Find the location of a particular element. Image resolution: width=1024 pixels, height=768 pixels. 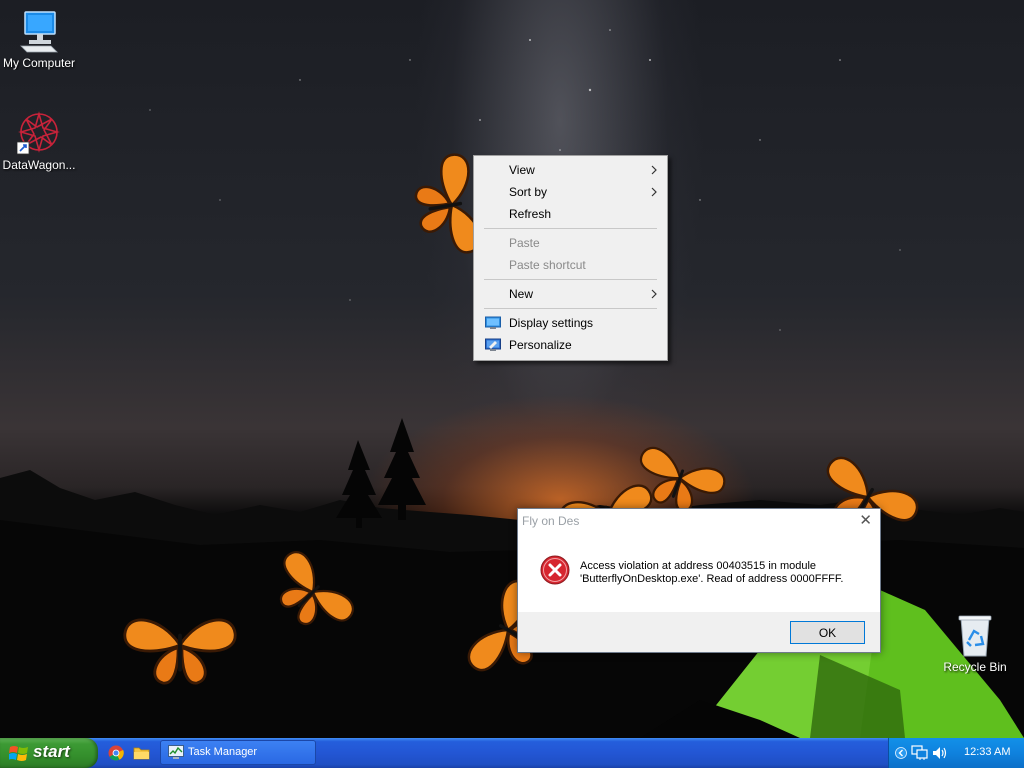

menu-item-personalize: Personalize is located at coordinates (570, 345).